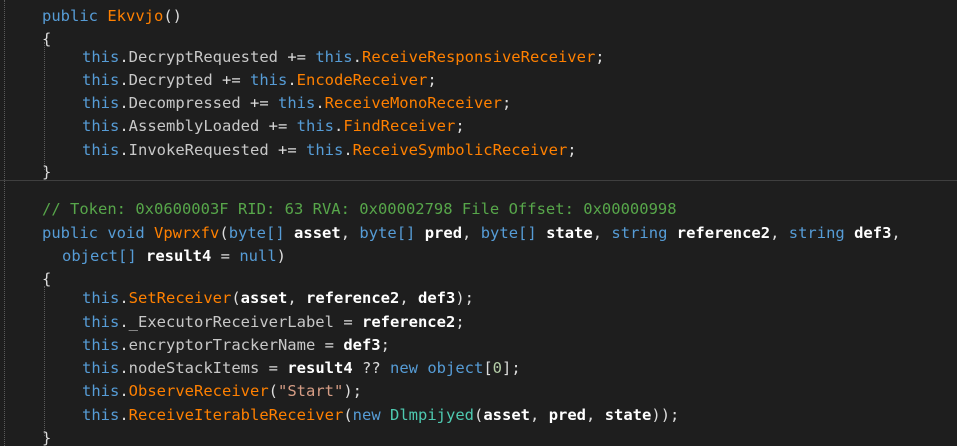 This screenshot has height=446, width=957. I want to click on ctor-close-brace: }, so click(46, 172).